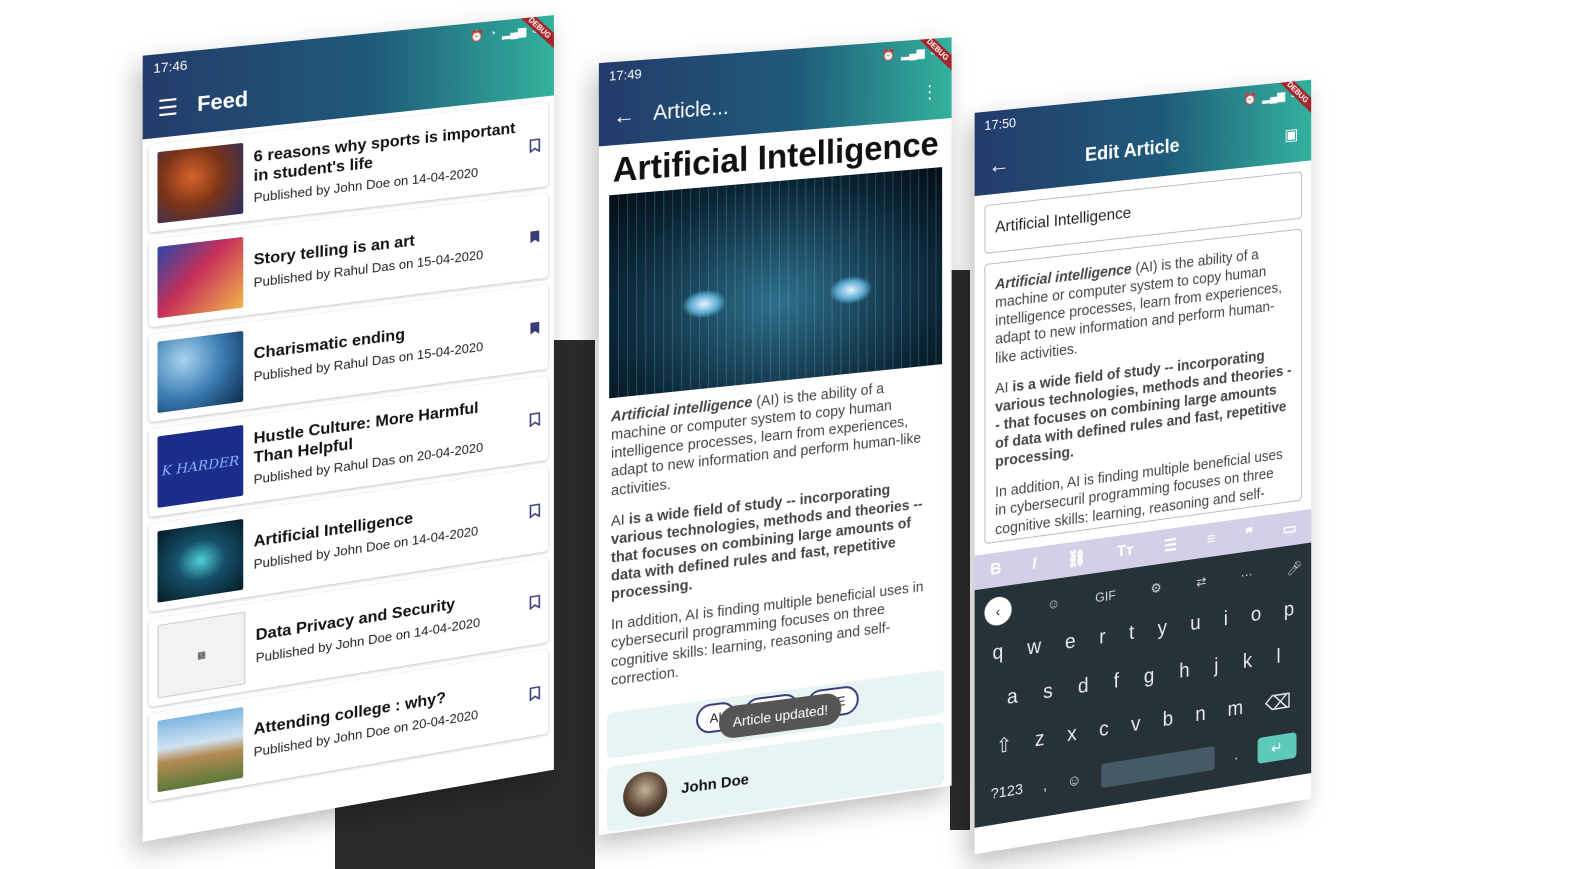 This screenshot has width=1590, height=869. Describe the element at coordinates (1201, 581) in the screenshot. I see `translate-icon: ⇄` at that location.